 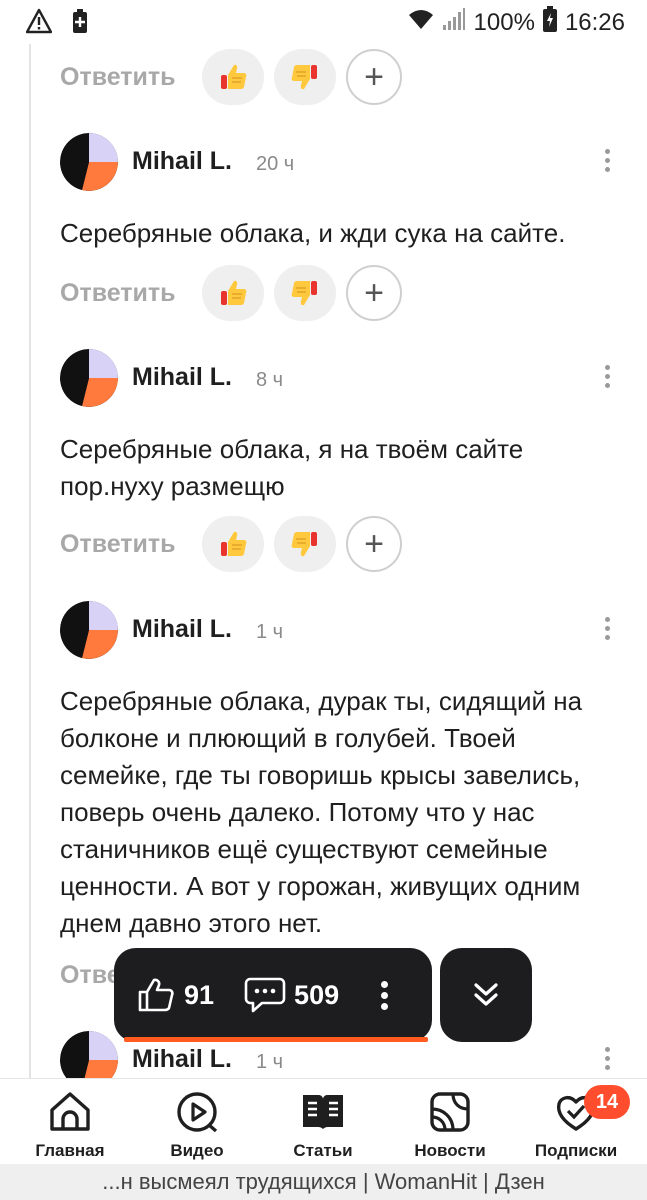 I want to click on comment-text: Серебряные облака, и жди сука на сайте., so click(x=313, y=233).